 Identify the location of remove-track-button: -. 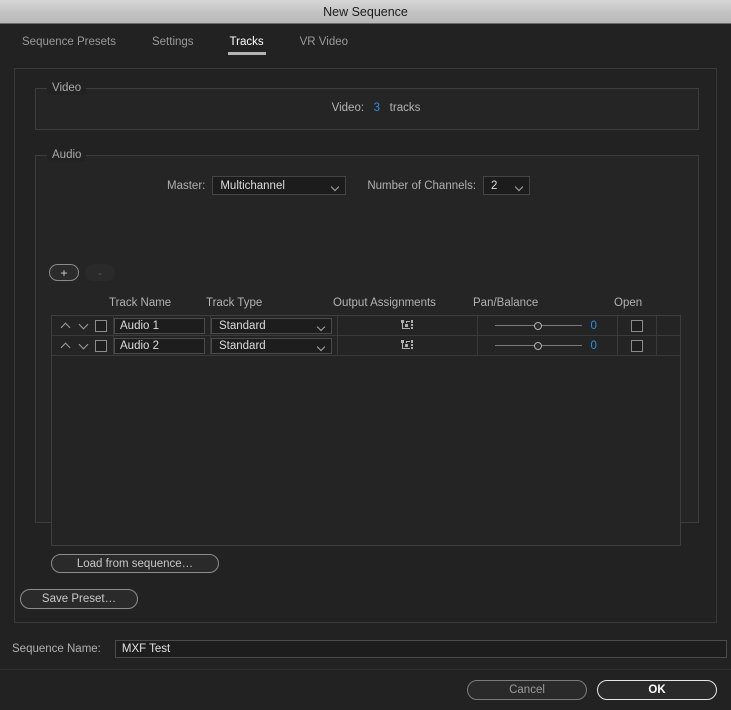
(100, 272).